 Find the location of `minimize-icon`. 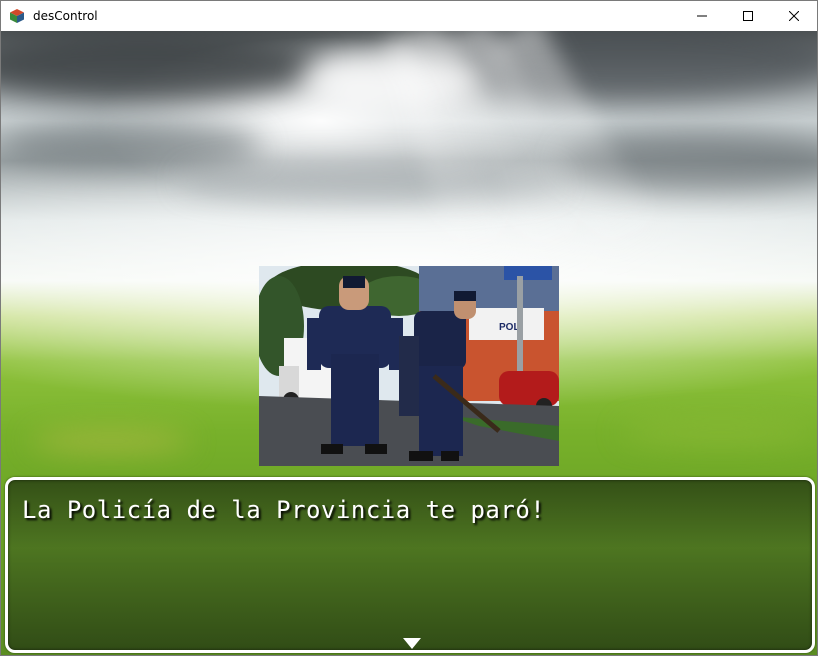

minimize-icon is located at coordinates (702, 16).